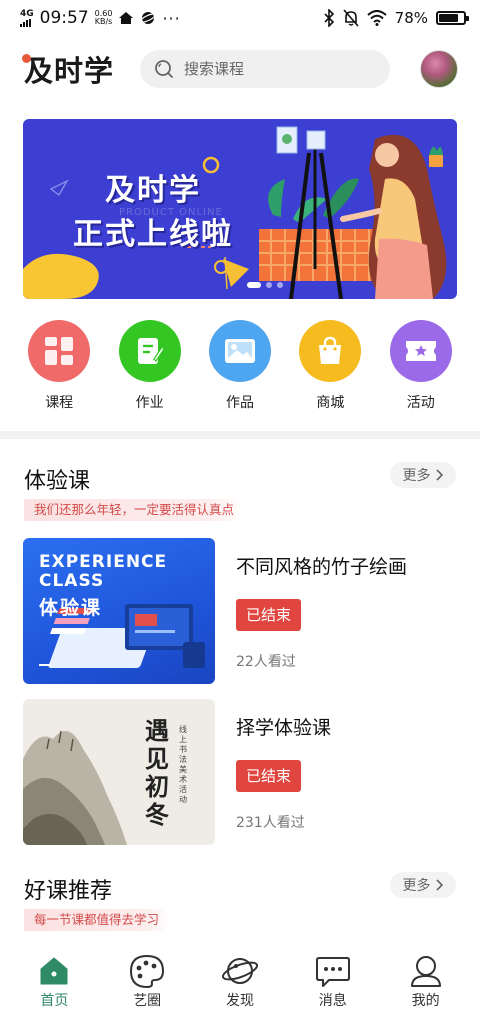 This screenshot has height=1012, width=480. What do you see at coordinates (147, 971) in the screenshot?
I see `palette-icon` at bounding box center [147, 971].